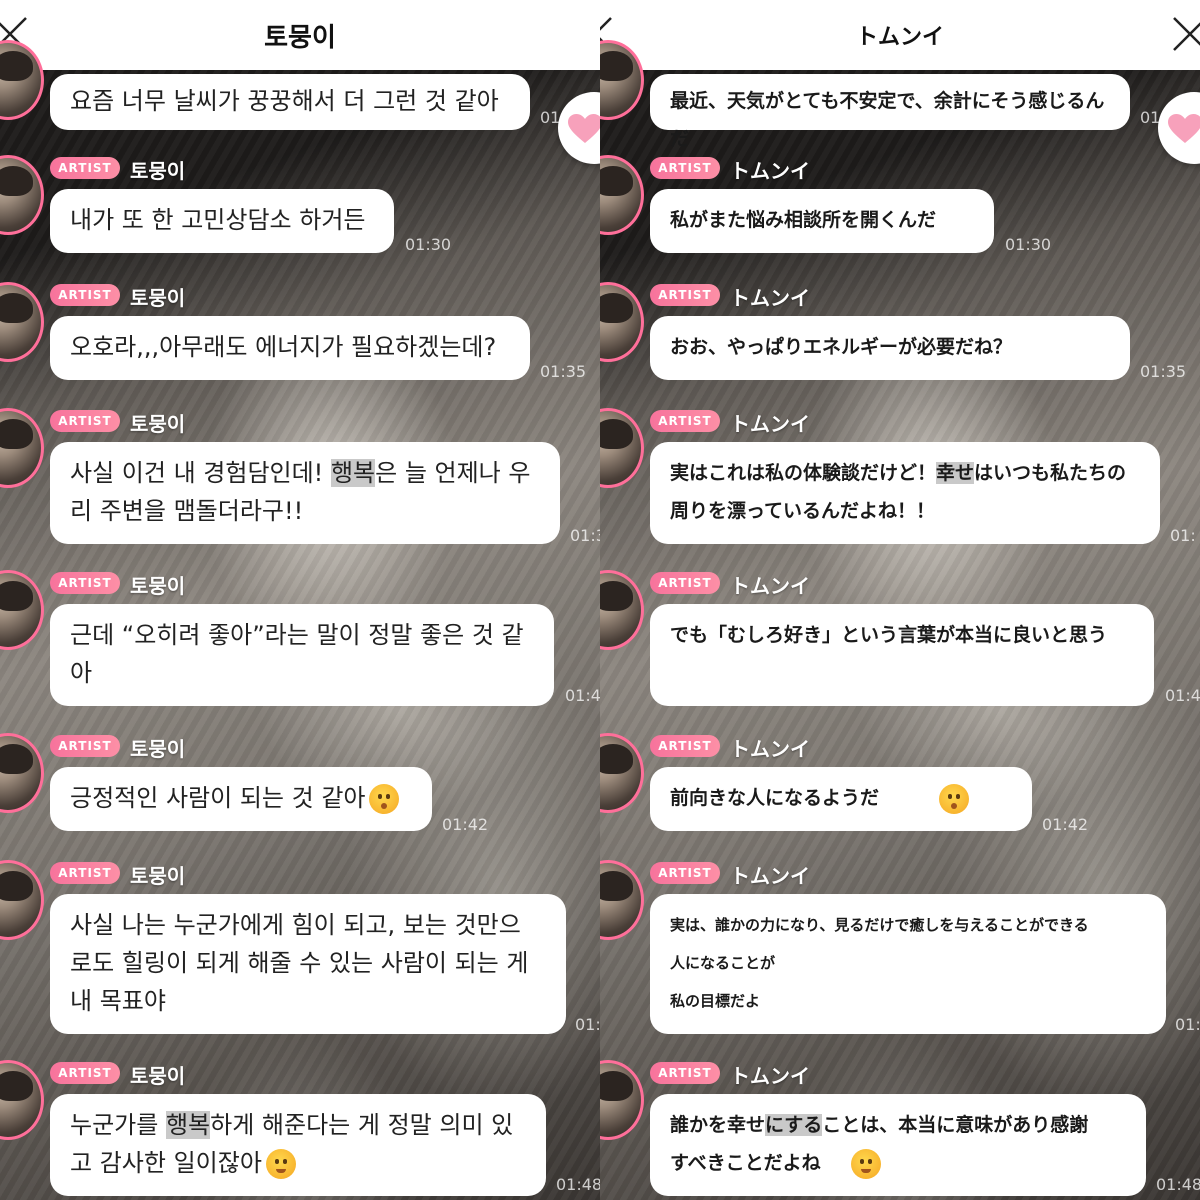 The width and height of the screenshot is (1200, 1200). I want to click on message-text: 前向きな人になるようだ, so click(775, 798).